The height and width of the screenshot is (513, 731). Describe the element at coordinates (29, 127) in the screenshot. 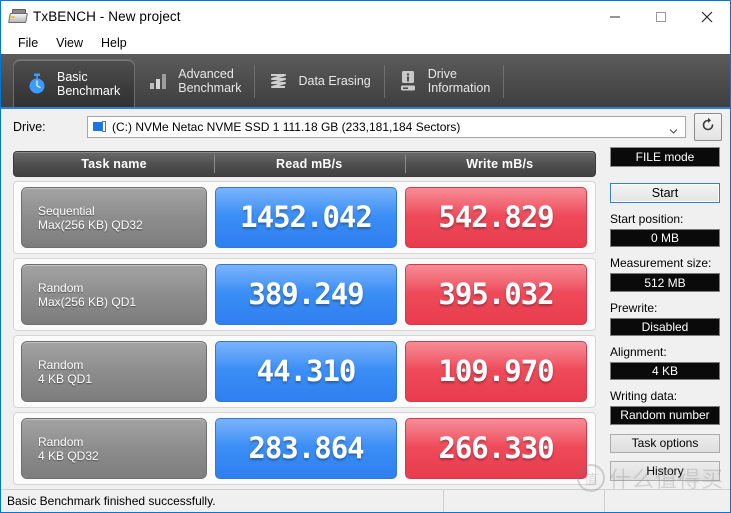

I see `drive-label: Drive:` at that location.